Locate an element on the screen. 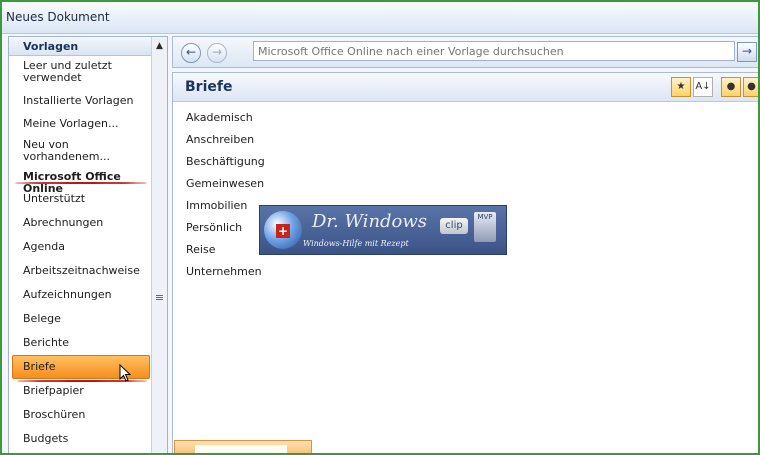  sidebar-item-installed: Installierte Vorlagen is located at coordinates (85, 101).